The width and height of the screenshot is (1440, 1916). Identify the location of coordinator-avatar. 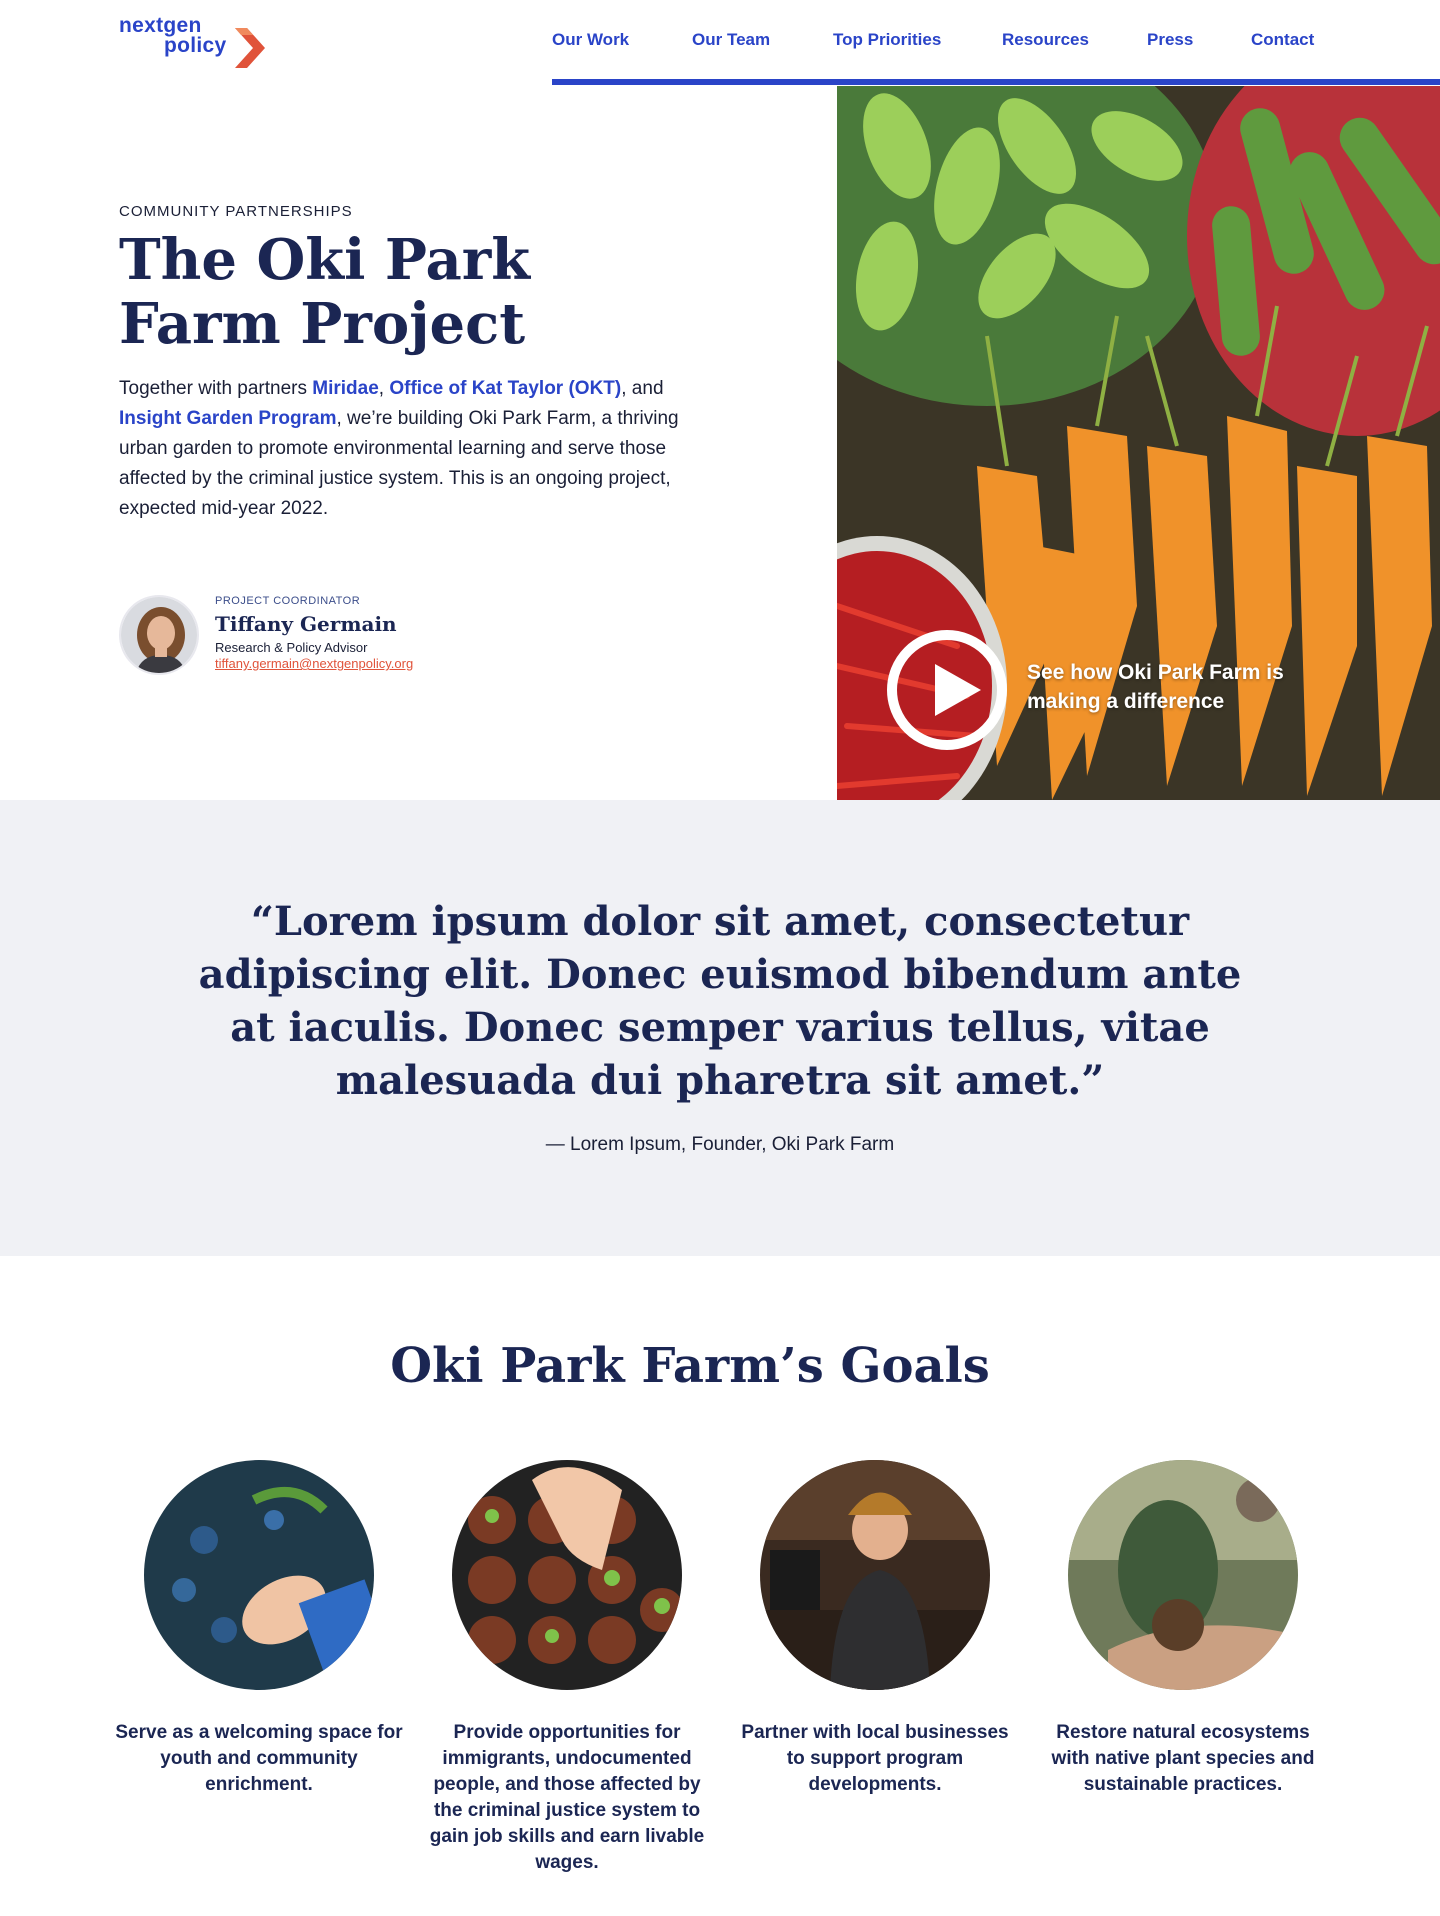
(159, 635).